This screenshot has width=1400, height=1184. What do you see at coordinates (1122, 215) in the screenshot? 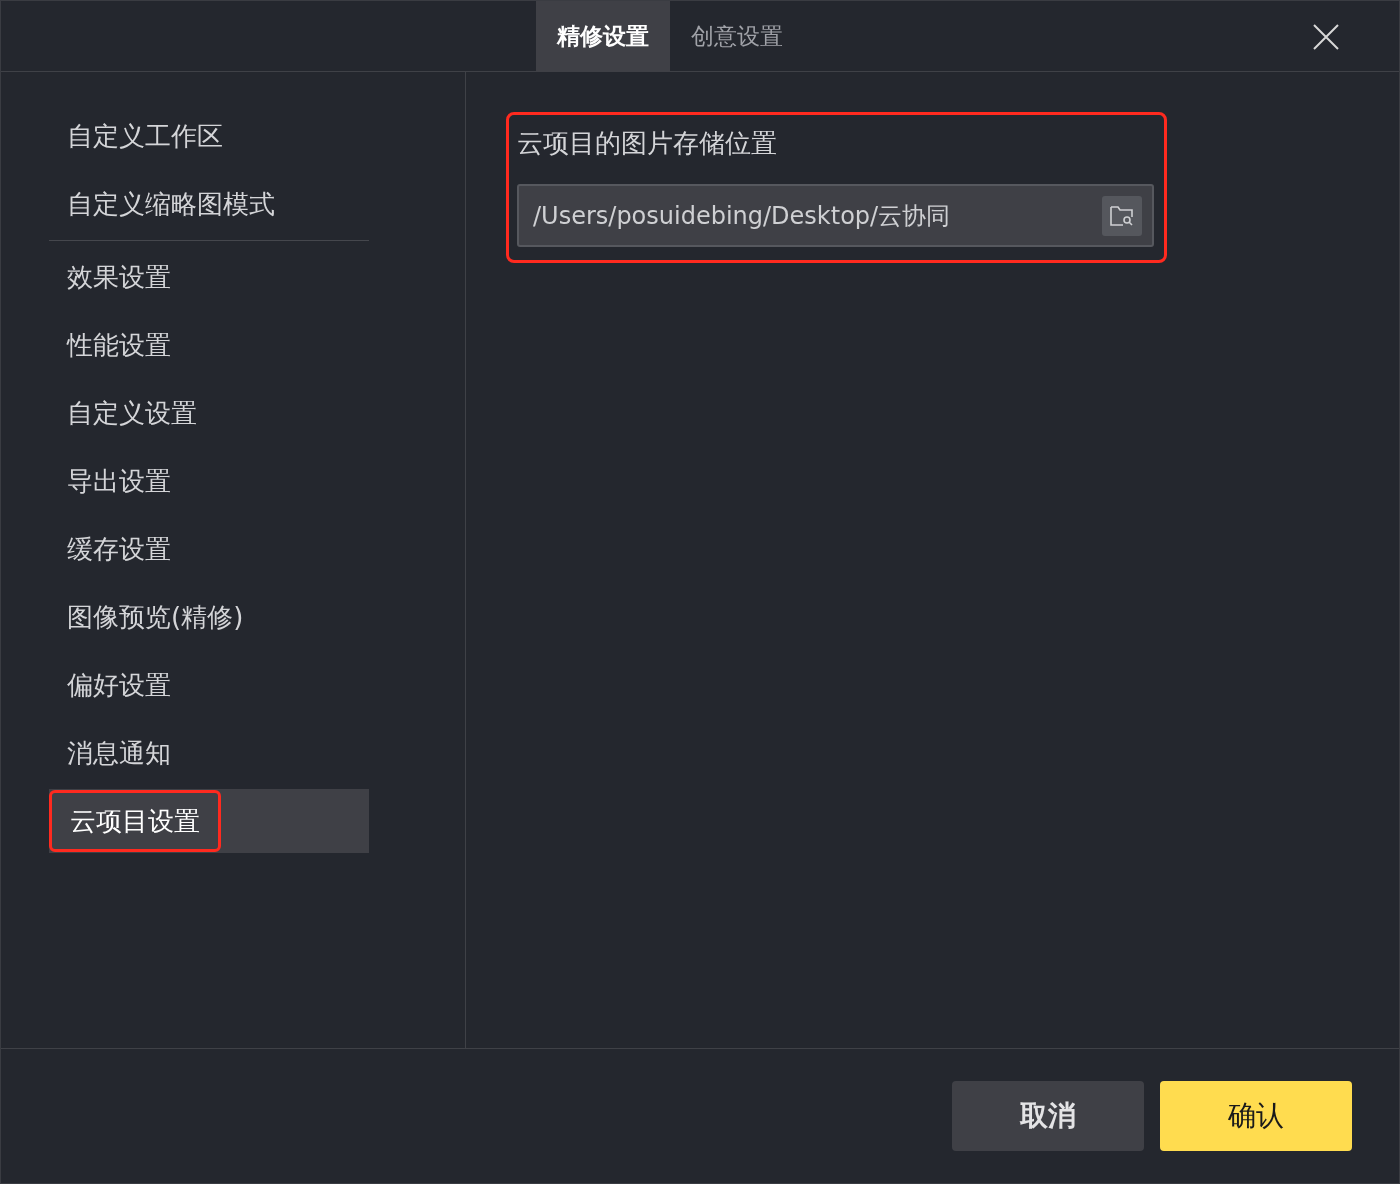
I see `folder-search-icon` at bounding box center [1122, 215].